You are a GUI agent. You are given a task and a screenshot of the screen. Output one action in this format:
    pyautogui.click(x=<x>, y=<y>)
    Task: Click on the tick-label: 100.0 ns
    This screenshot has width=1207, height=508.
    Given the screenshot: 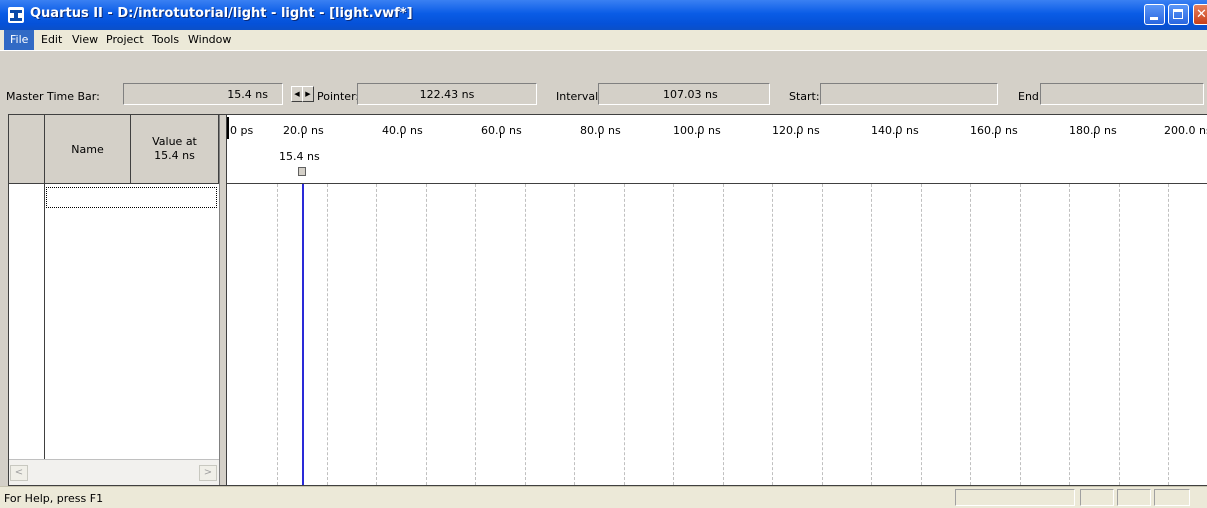 What is the action you would take?
    pyautogui.click(x=697, y=130)
    